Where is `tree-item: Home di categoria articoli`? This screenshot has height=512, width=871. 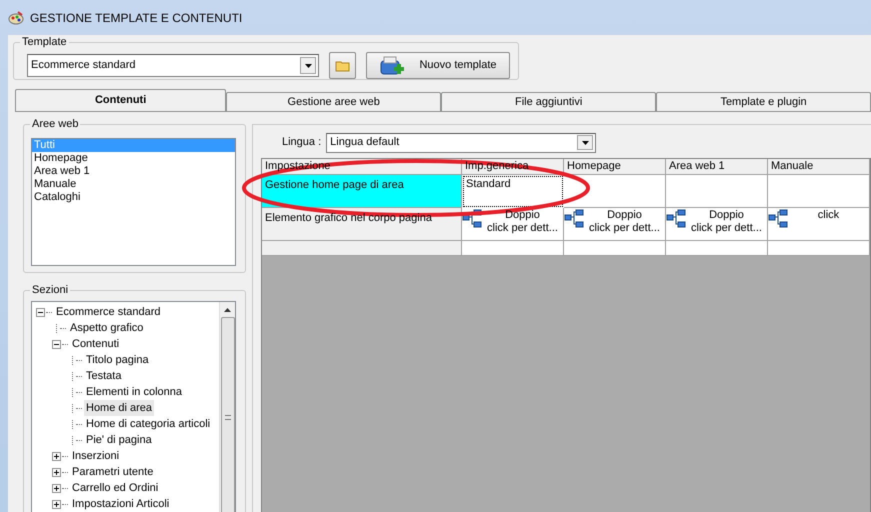
tree-item: Home di categoria articoli is located at coordinates (148, 424).